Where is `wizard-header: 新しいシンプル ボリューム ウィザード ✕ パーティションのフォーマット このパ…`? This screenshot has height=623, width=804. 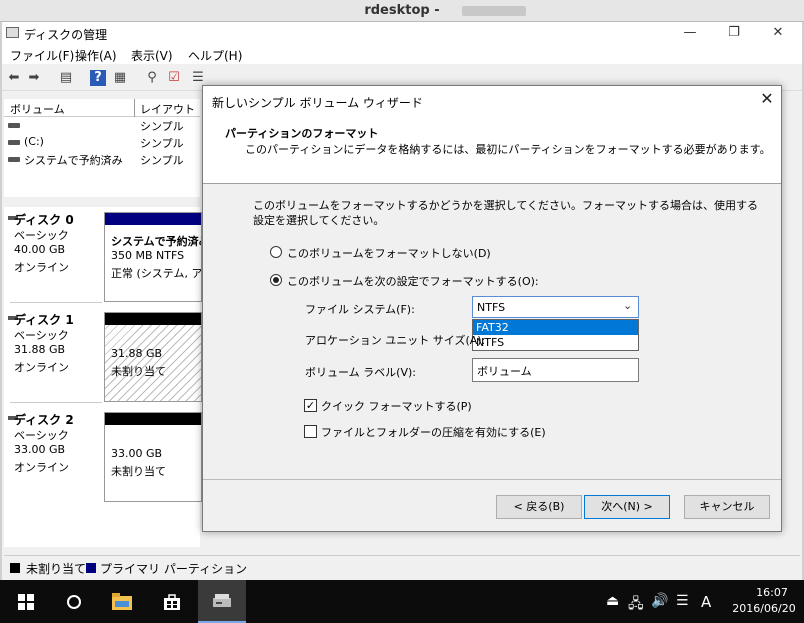 wizard-header: 新しいシンプル ボリューム ウィザード ✕ パーティションのフォーマット このパ… is located at coordinates (492, 135).